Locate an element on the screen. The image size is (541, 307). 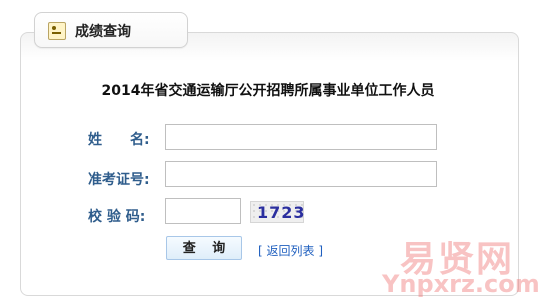
back-to-list-link: [ 返回列表 ] is located at coordinates (290, 250).